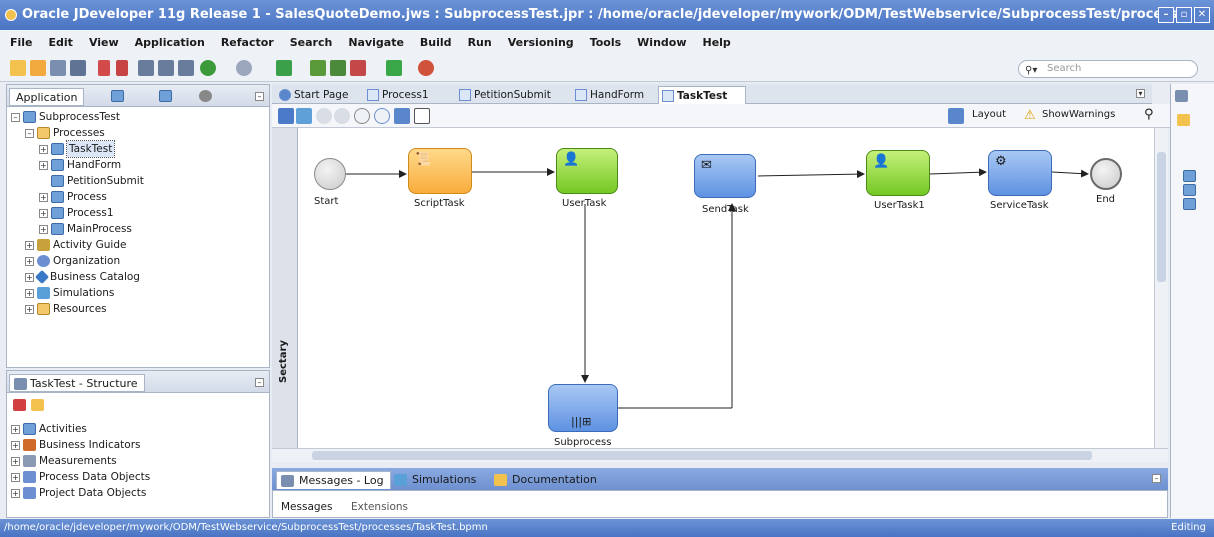  Describe the element at coordinates (78, 68) in the screenshot. I see `save-all-icon` at that location.